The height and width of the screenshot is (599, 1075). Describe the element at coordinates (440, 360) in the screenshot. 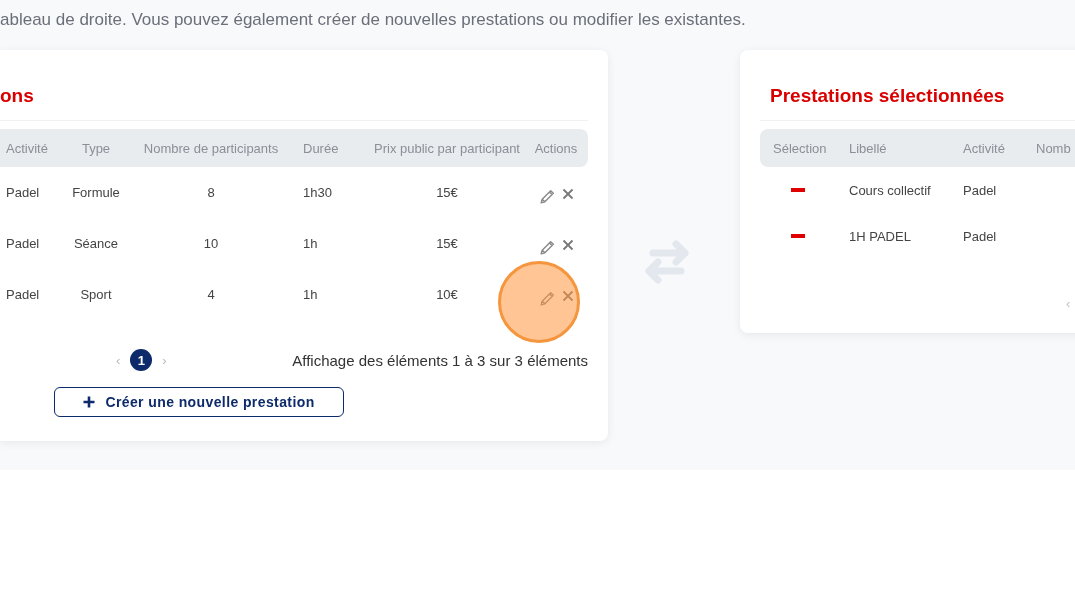

I see `pagination-summary: Affichage des éléments 1 à 3 sur 3 éléments` at that location.